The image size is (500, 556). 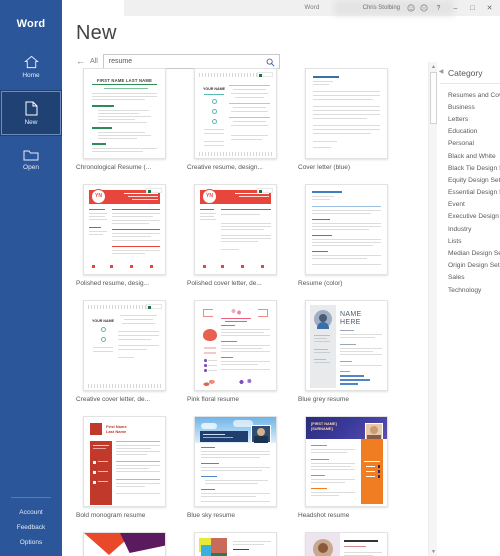 I want to click on smiley-frown-icon, so click(x=423, y=8).